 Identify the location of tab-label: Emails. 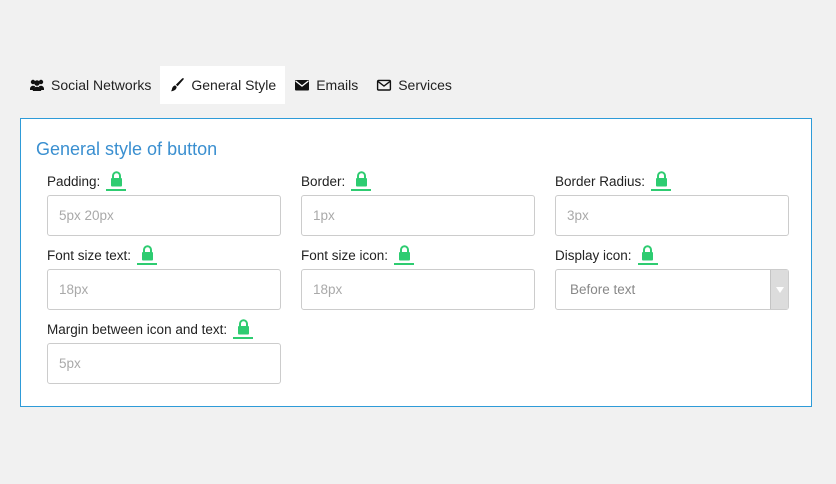
(337, 85).